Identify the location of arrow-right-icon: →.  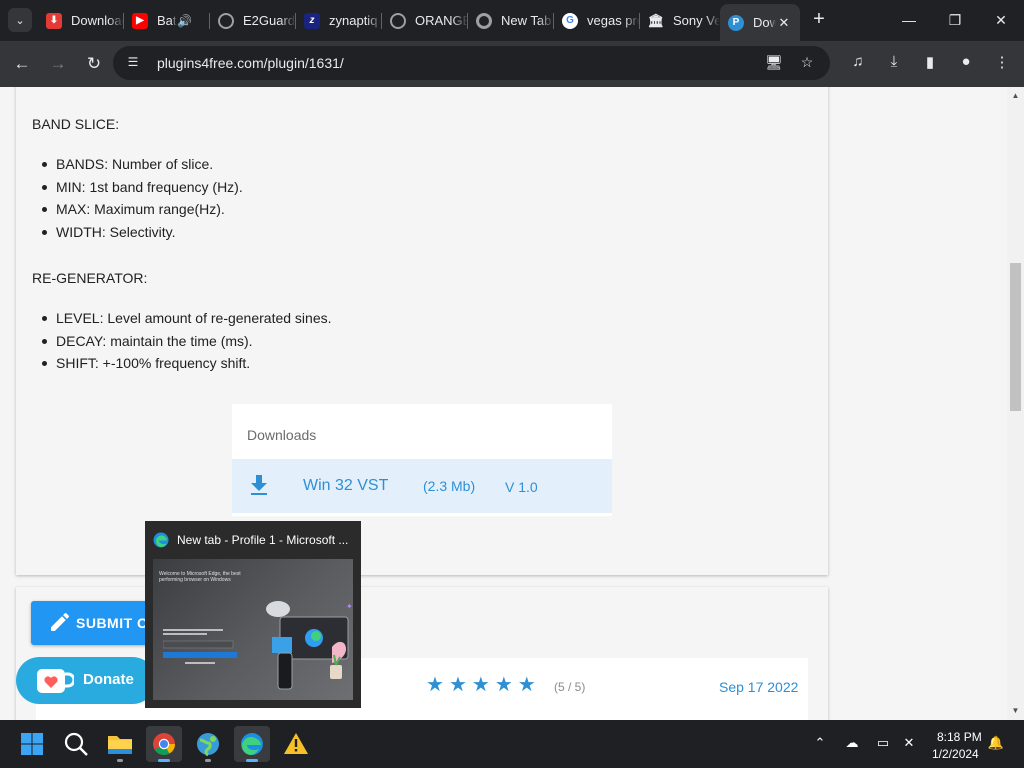
(58, 63).